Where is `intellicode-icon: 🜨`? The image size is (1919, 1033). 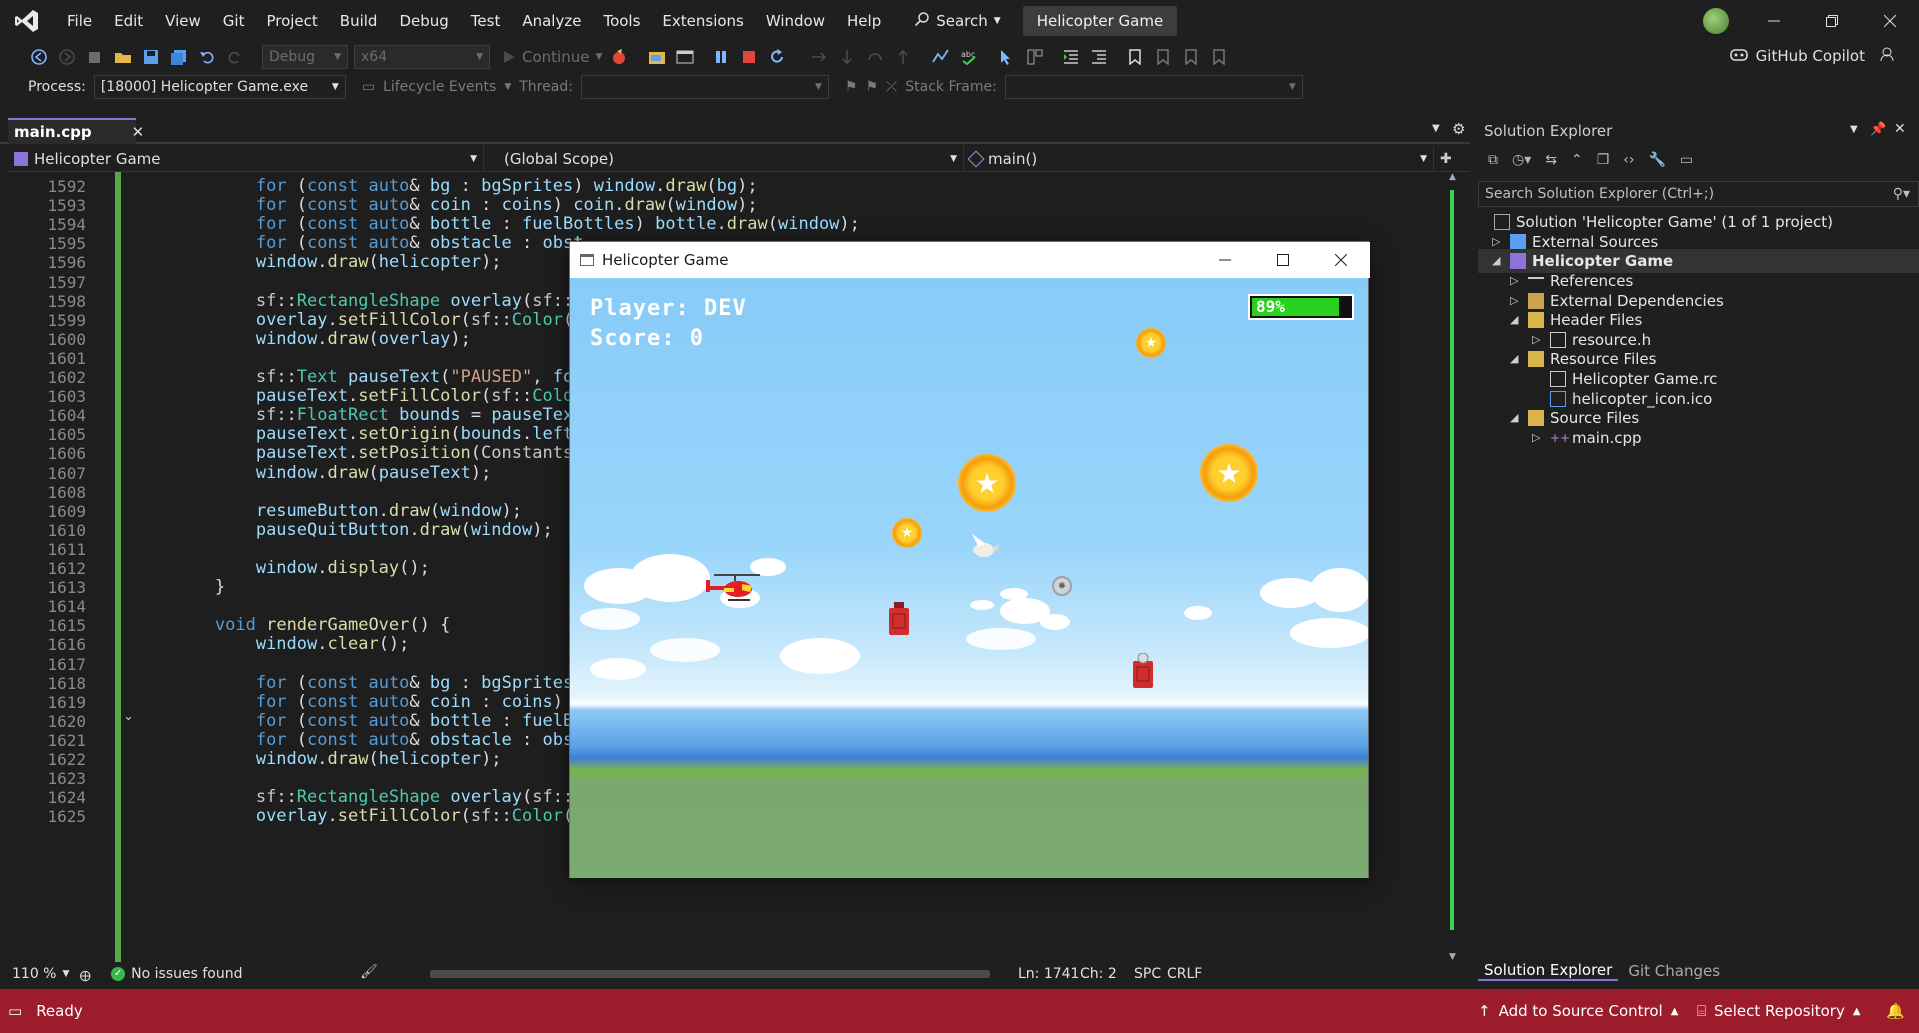
intellicode-icon: 🜨 is located at coordinates (85, 974).